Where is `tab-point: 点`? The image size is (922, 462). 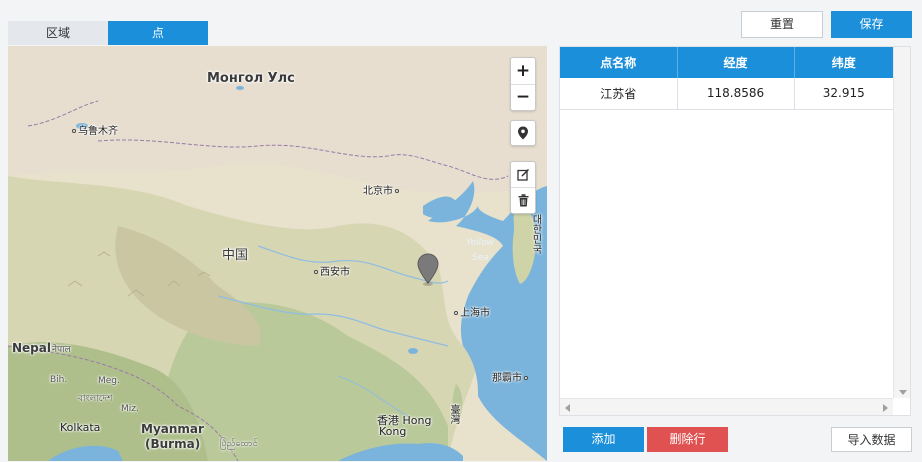 tab-point: 点 is located at coordinates (158, 33).